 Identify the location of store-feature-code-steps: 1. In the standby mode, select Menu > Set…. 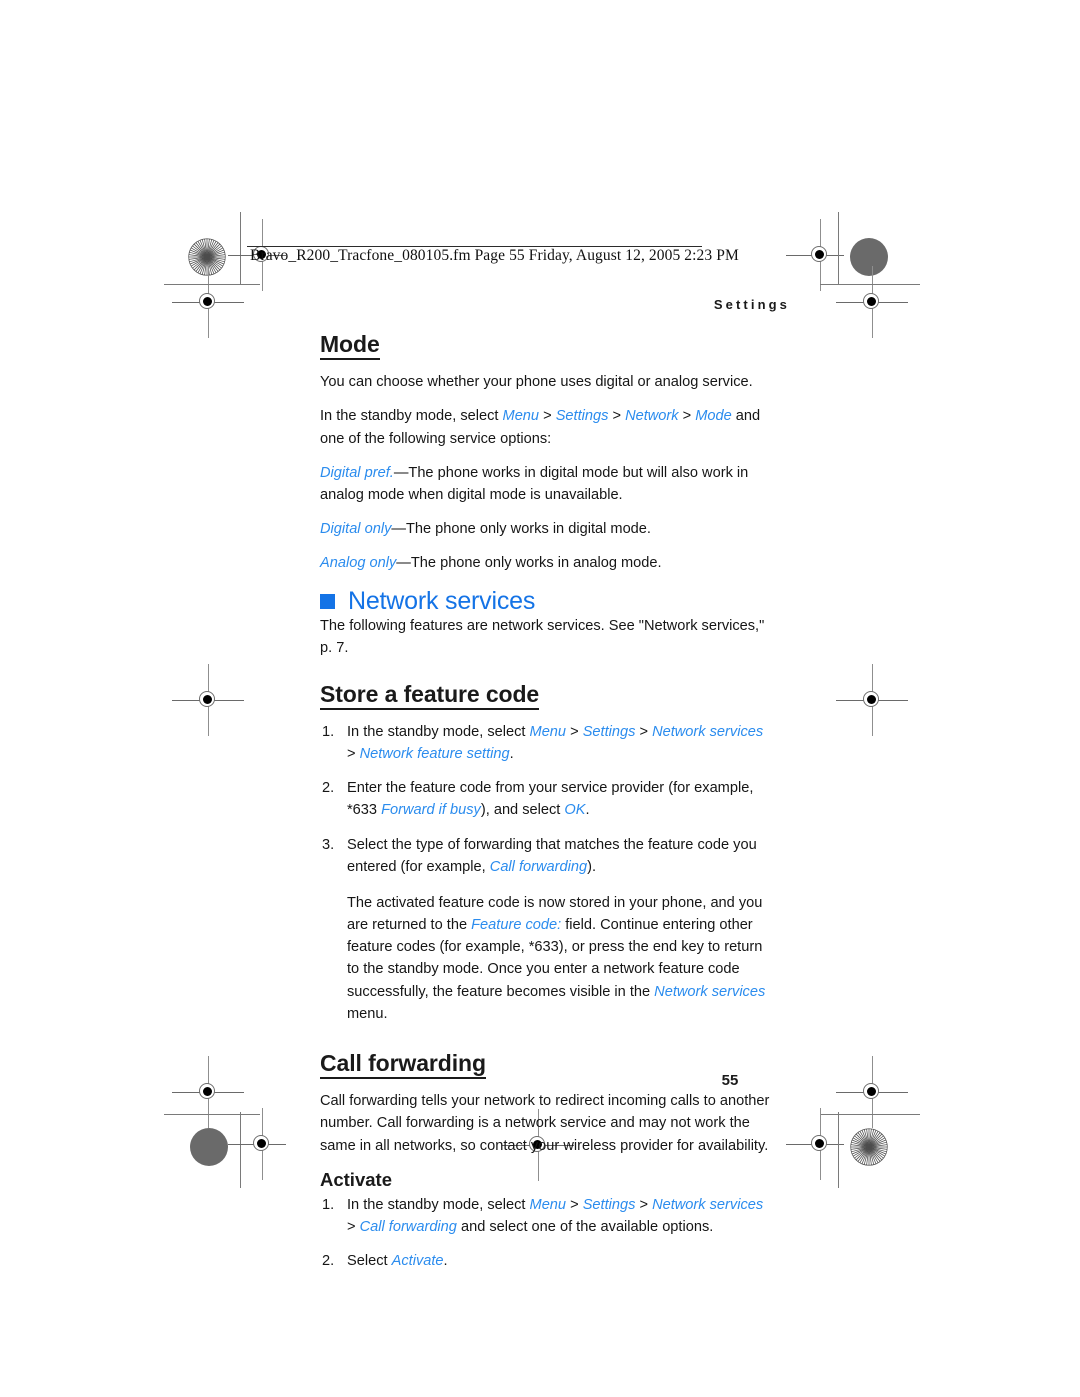
(546, 799).